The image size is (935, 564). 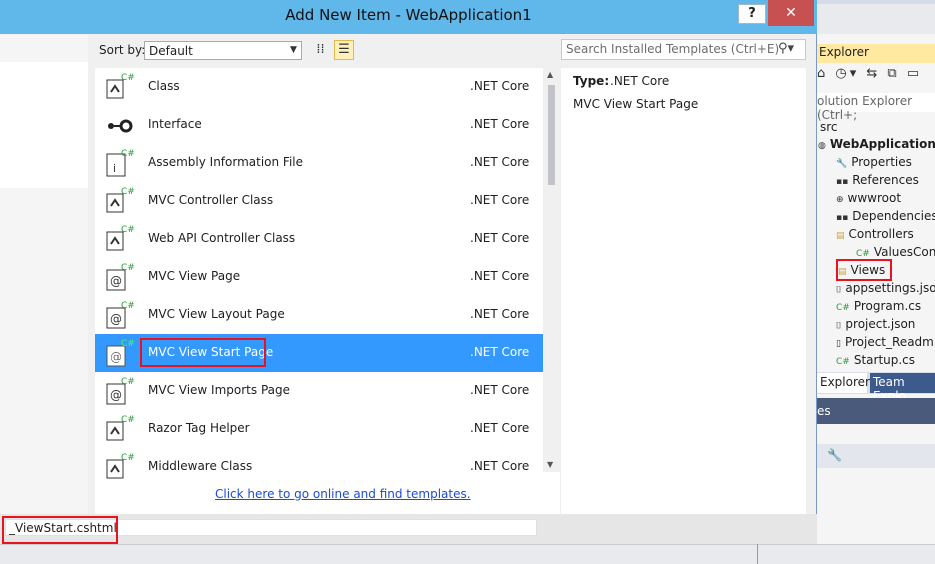 I want to click on solution-item-label: Properties, so click(x=881, y=162).